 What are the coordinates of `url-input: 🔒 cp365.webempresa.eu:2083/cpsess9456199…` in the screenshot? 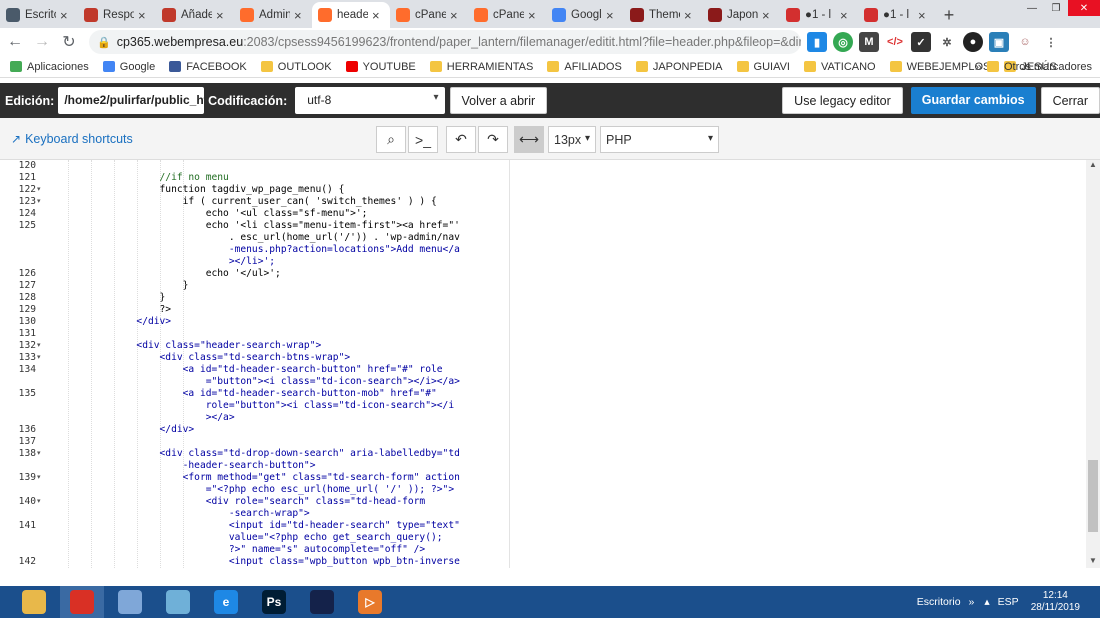 It's located at (445, 42).